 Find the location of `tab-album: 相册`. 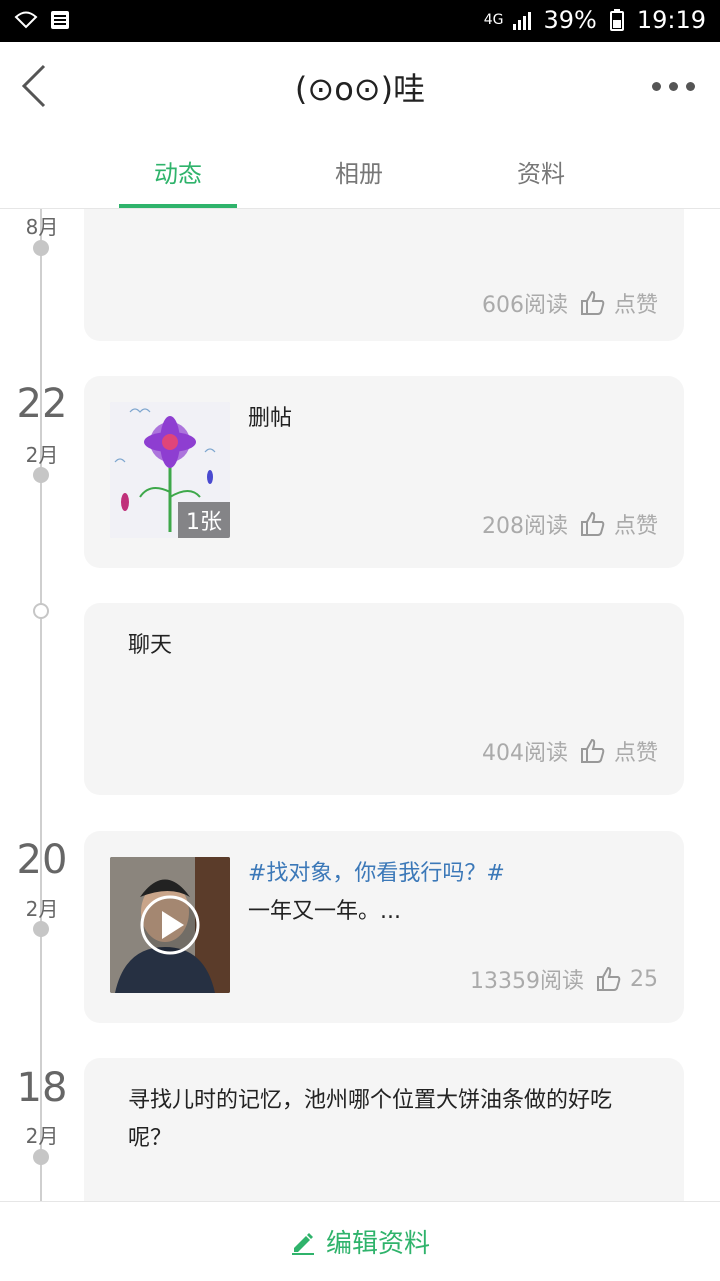

tab-album: 相册 is located at coordinates (359, 171).